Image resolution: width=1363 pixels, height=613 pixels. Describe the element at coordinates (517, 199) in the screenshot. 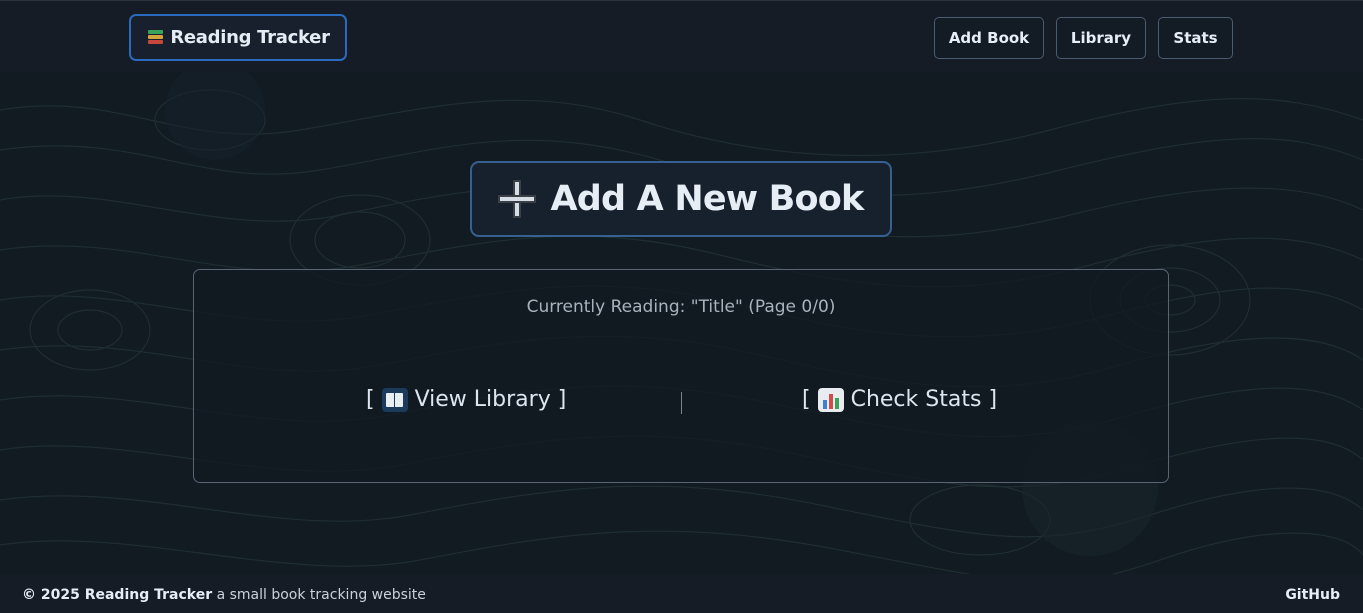

I see `plus-icon` at that location.